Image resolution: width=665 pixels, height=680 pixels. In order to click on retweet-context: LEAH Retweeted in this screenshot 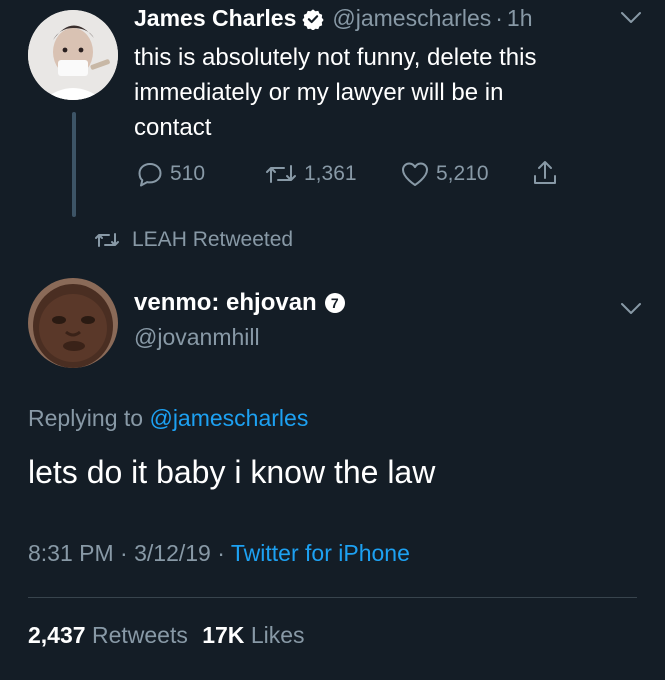, I will do `click(193, 240)`.